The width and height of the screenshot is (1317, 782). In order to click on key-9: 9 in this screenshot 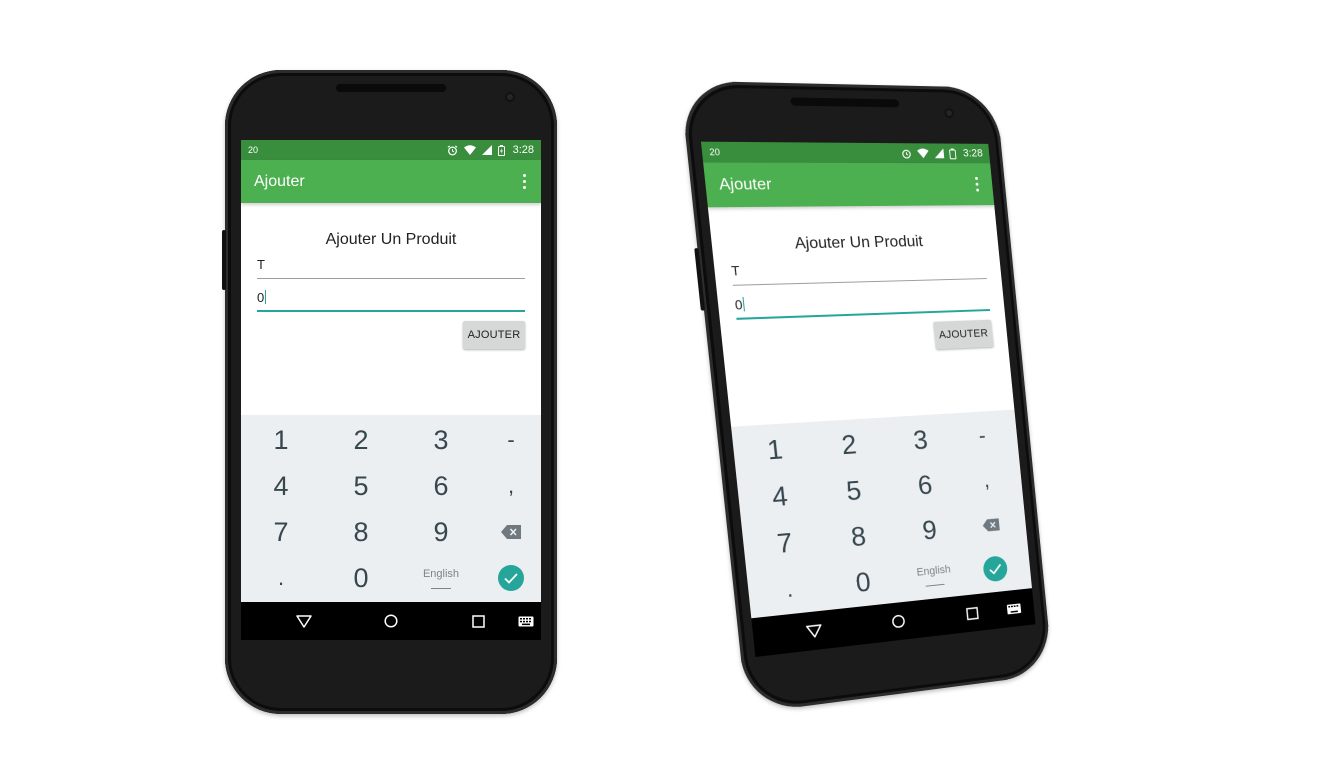, I will do `click(441, 532)`.